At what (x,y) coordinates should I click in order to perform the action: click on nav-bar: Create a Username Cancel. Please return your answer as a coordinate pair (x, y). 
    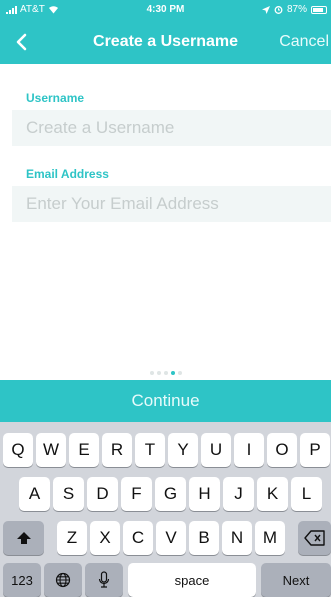
    Looking at the image, I should click on (165, 42).